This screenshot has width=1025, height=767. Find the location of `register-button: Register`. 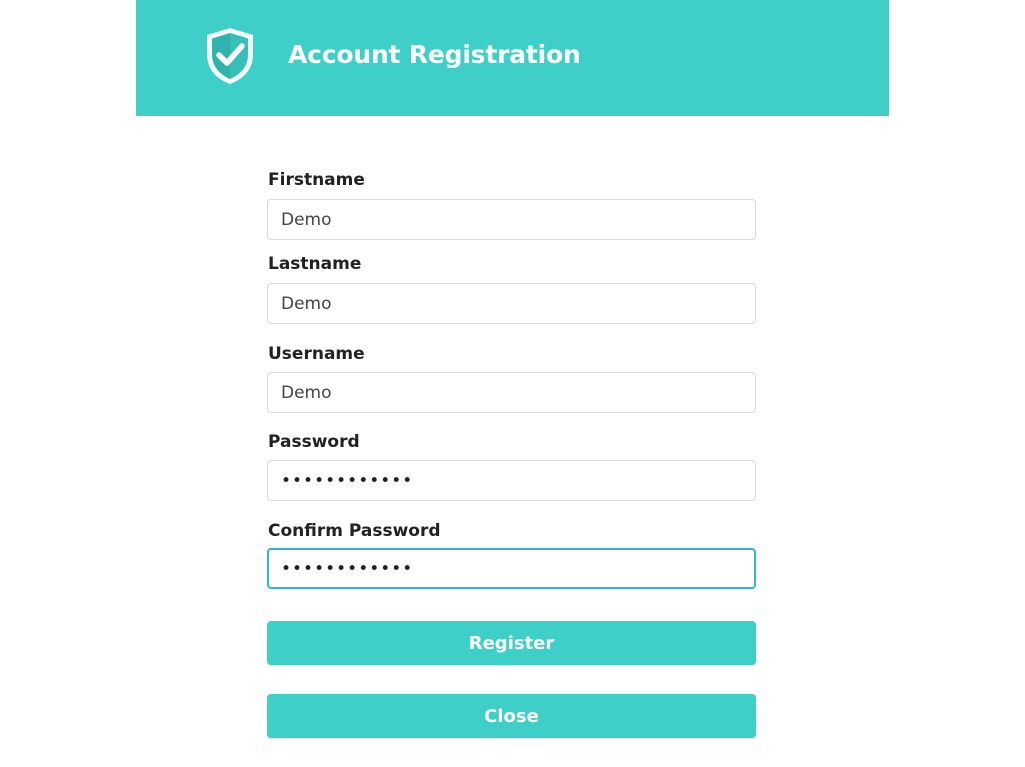

register-button: Register is located at coordinates (511, 643).